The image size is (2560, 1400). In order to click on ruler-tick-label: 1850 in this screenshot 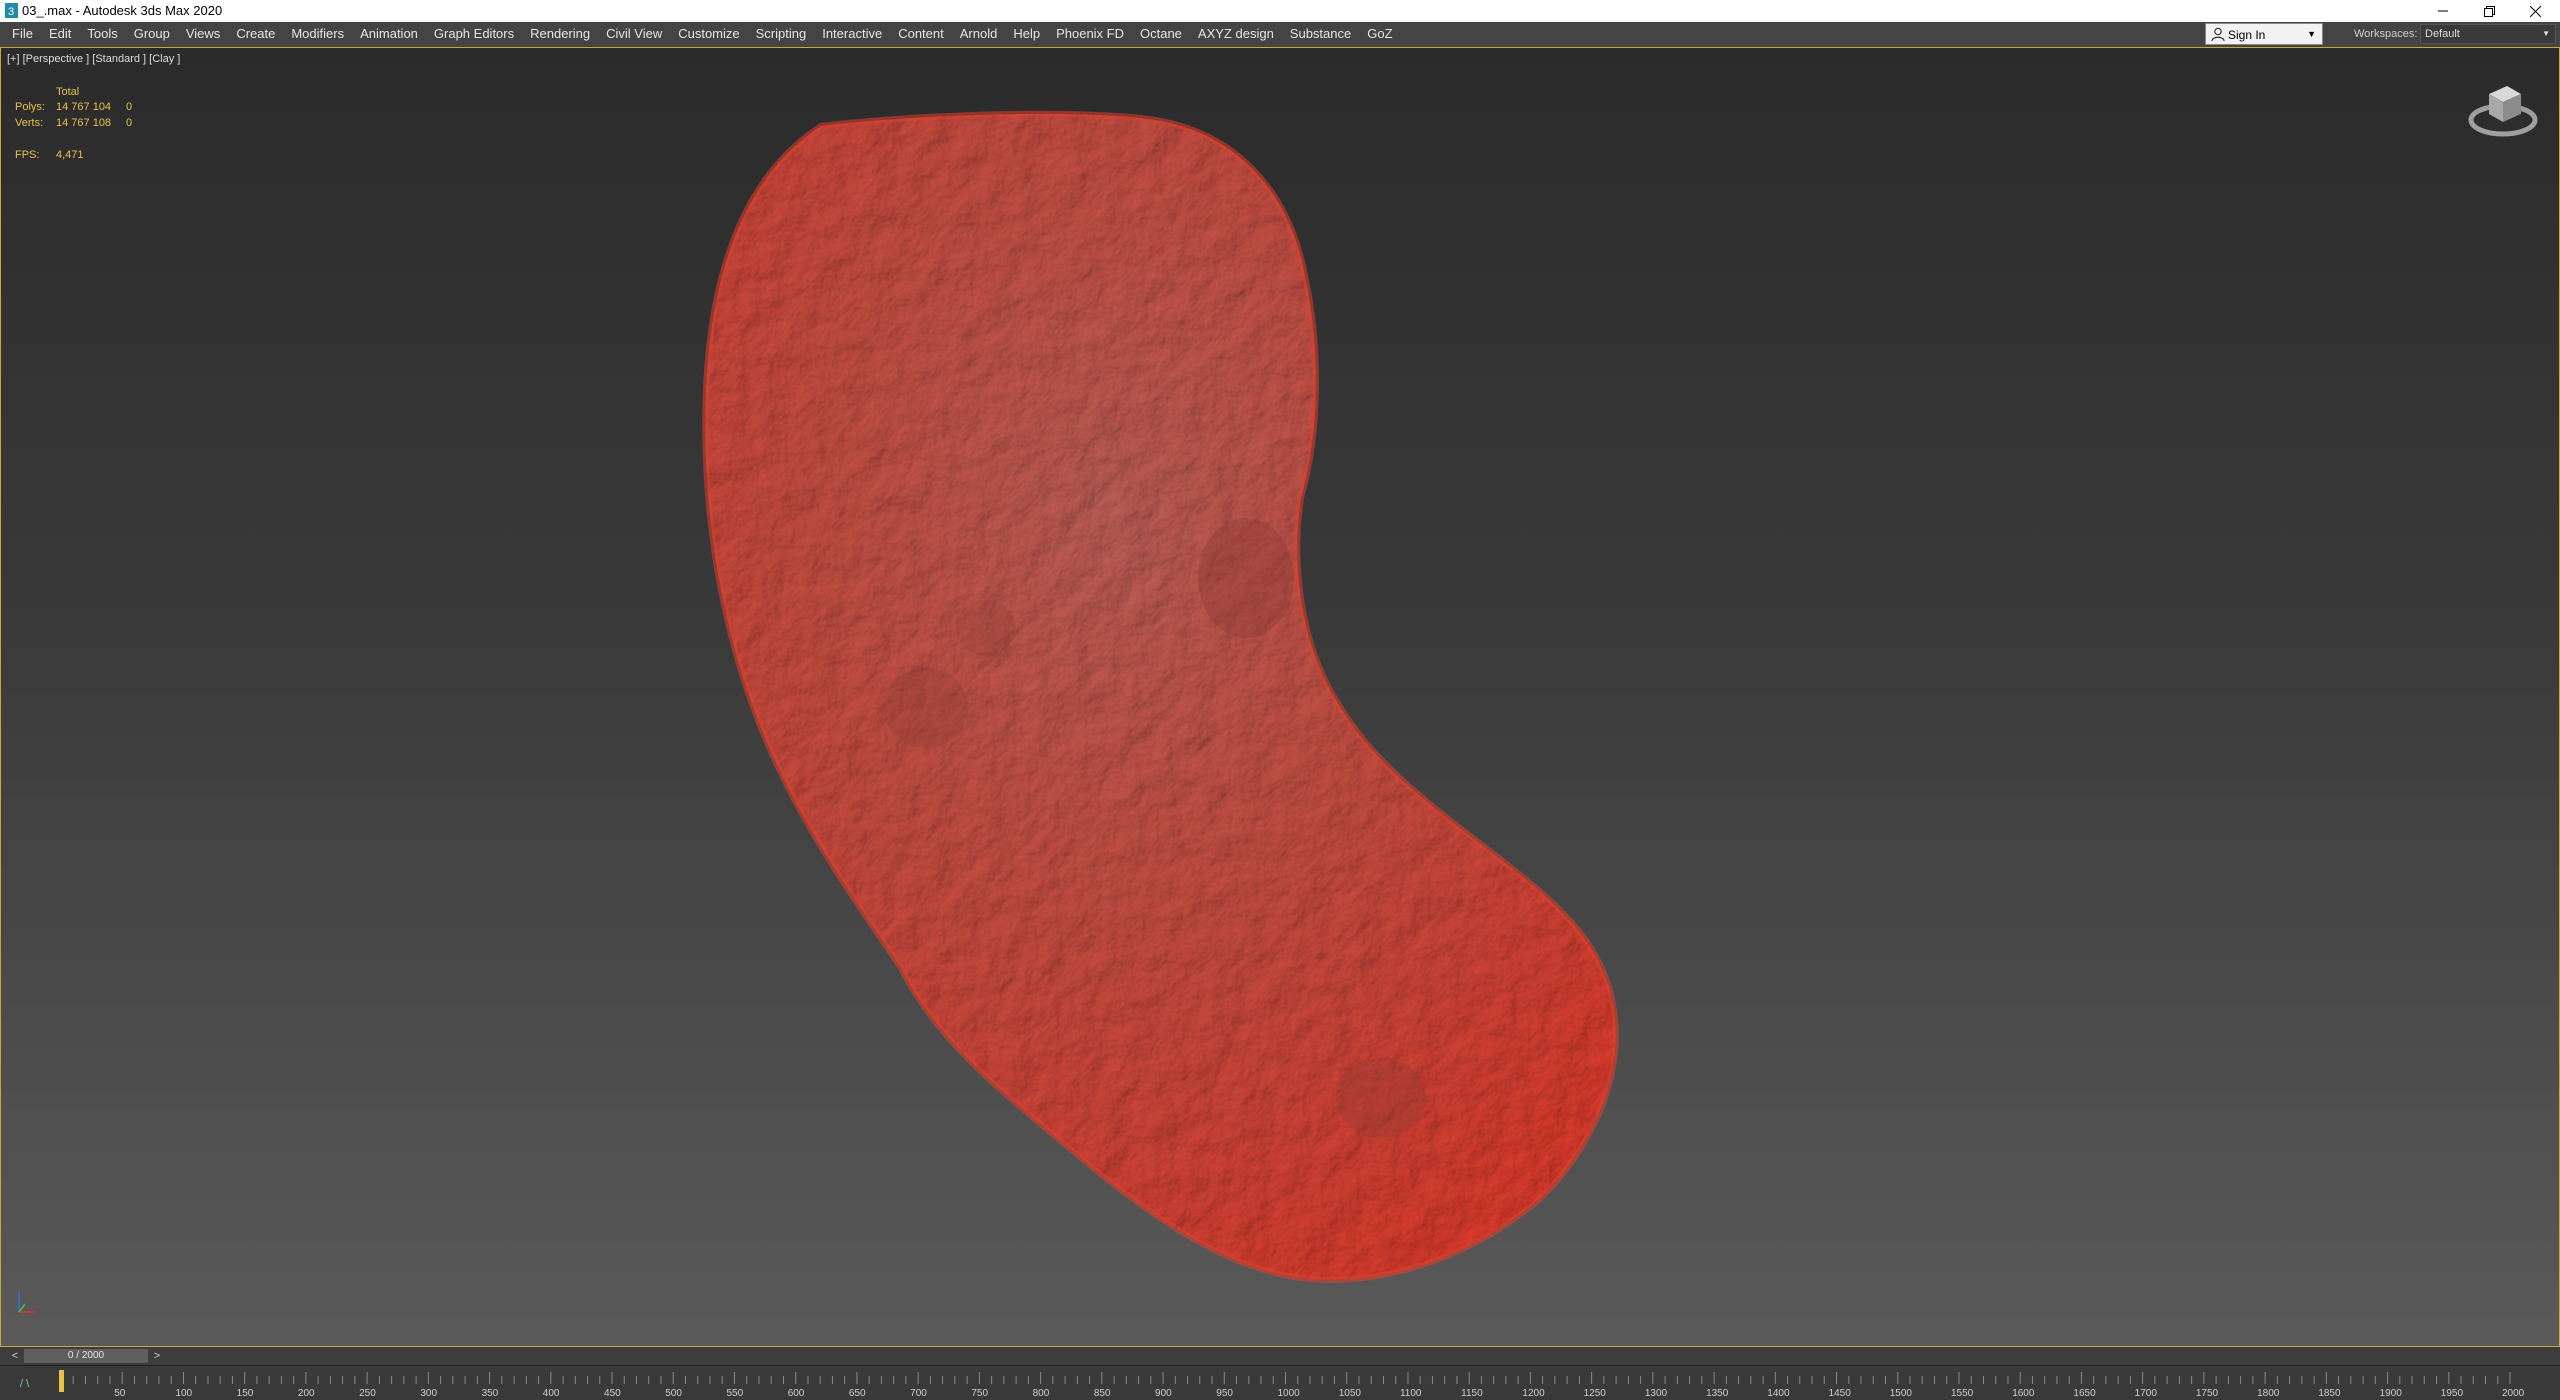, I will do `click(2329, 1393)`.